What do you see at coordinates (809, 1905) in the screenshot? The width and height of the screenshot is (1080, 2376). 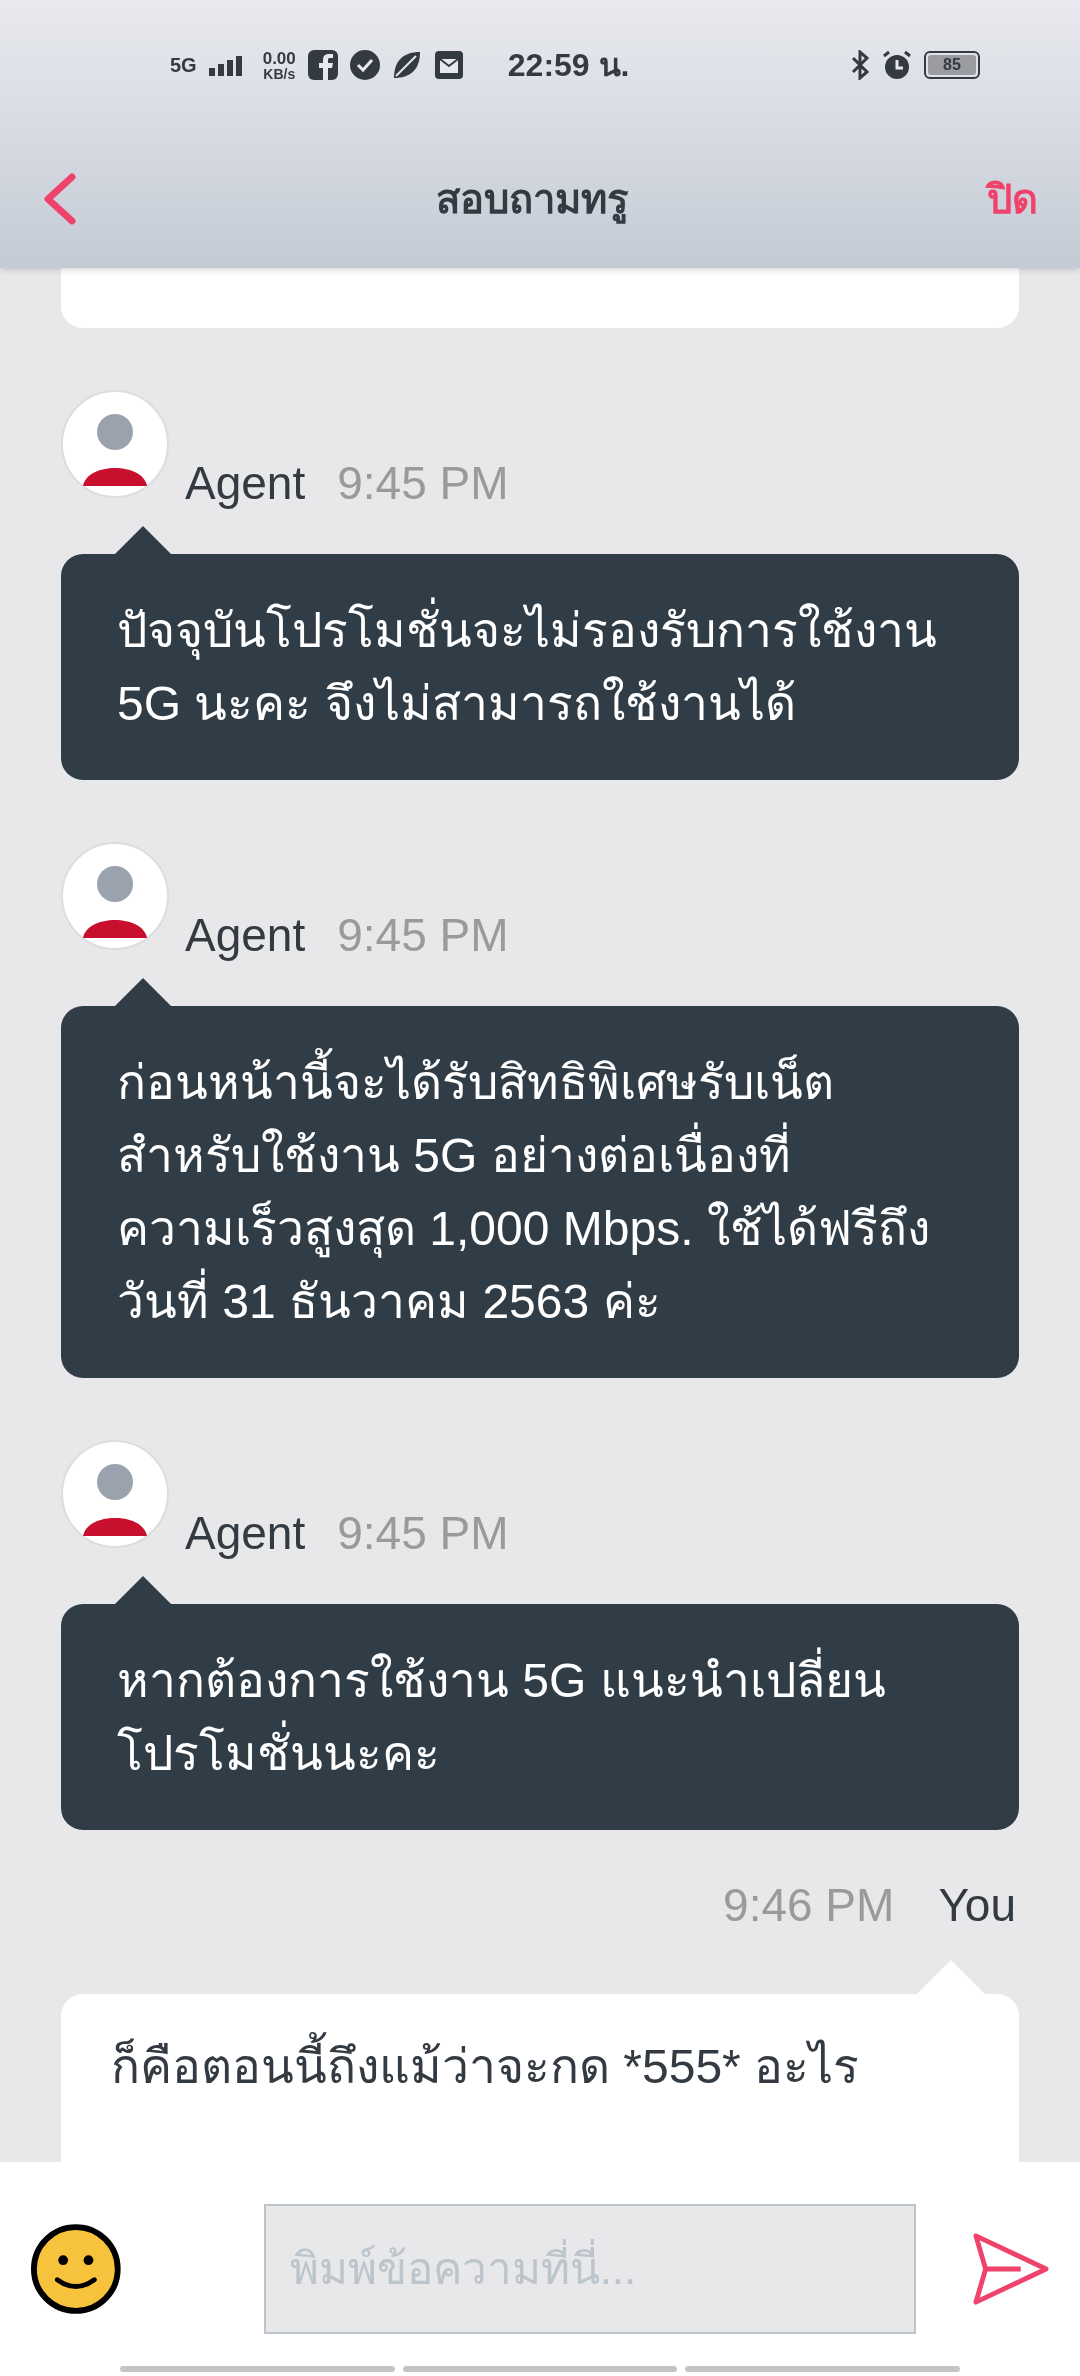 I see `message-time: 9:46 PM` at bounding box center [809, 1905].